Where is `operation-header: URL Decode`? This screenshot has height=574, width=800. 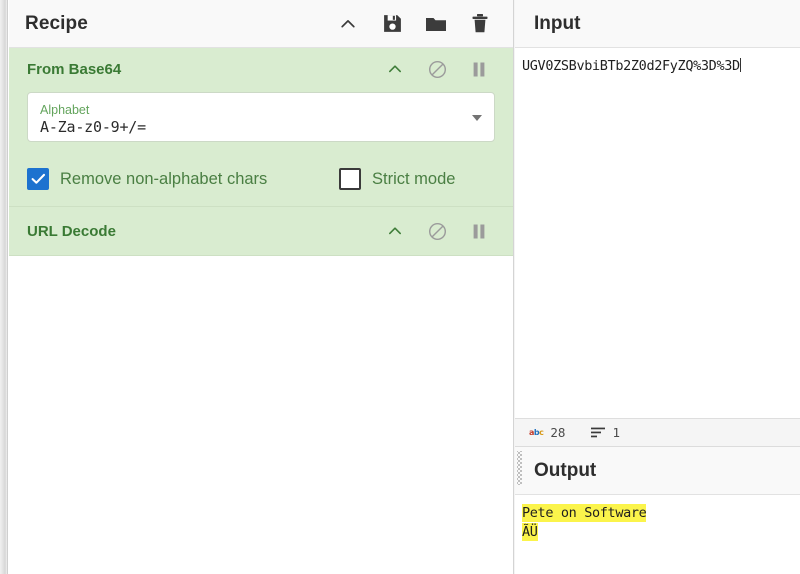
operation-header: URL Decode is located at coordinates (261, 231).